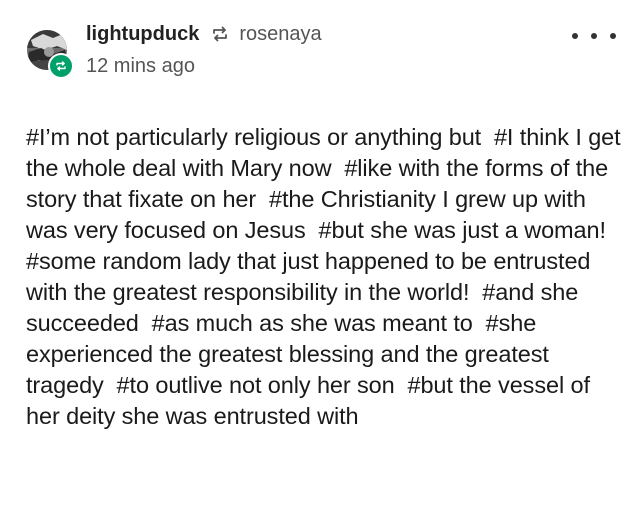  I want to click on tag: #as much as she was meant to, so click(312, 323).